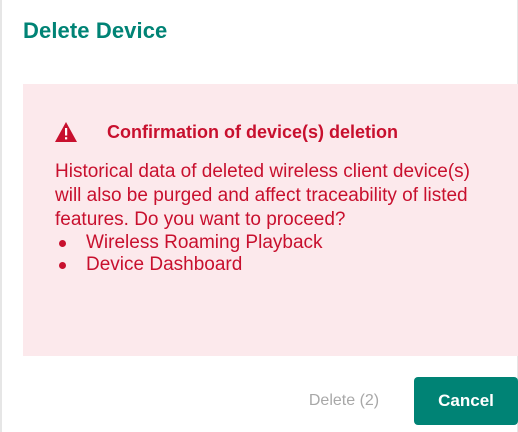 The image size is (518, 432). I want to click on dialog-title: Delete Device, so click(95, 30).